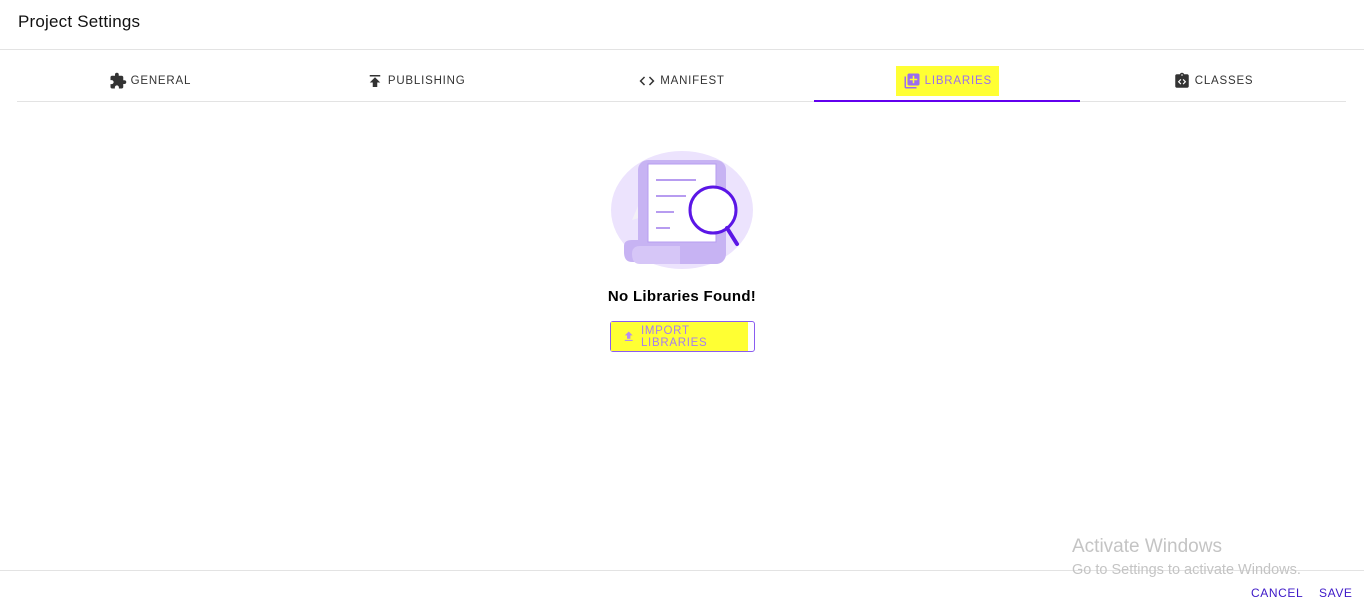  I want to click on save-button: SAVE, so click(1336, 593).